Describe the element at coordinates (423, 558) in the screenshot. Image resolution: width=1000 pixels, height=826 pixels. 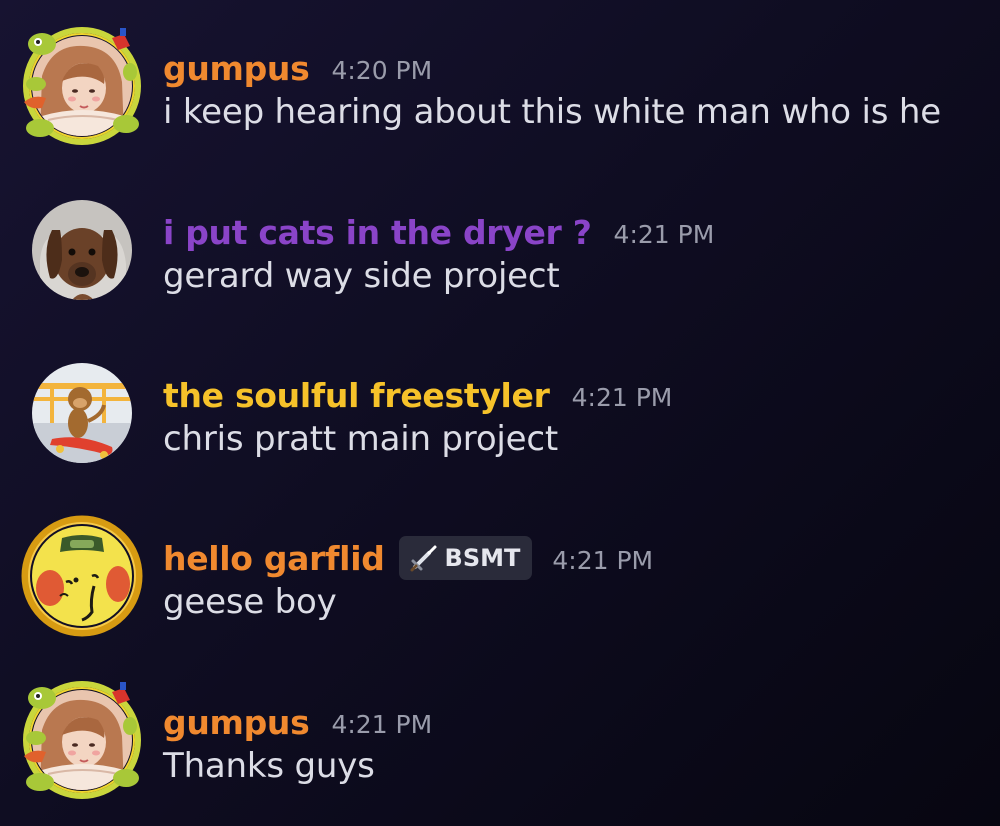
I see `sword-icon` at that location.